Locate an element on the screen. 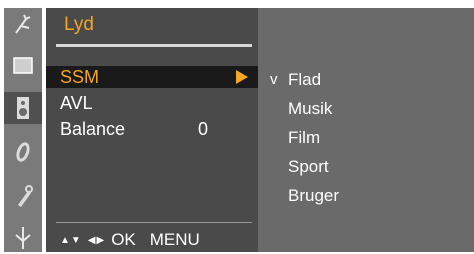  submenu-item-musik: Musik is located at coordinates (310, 109).